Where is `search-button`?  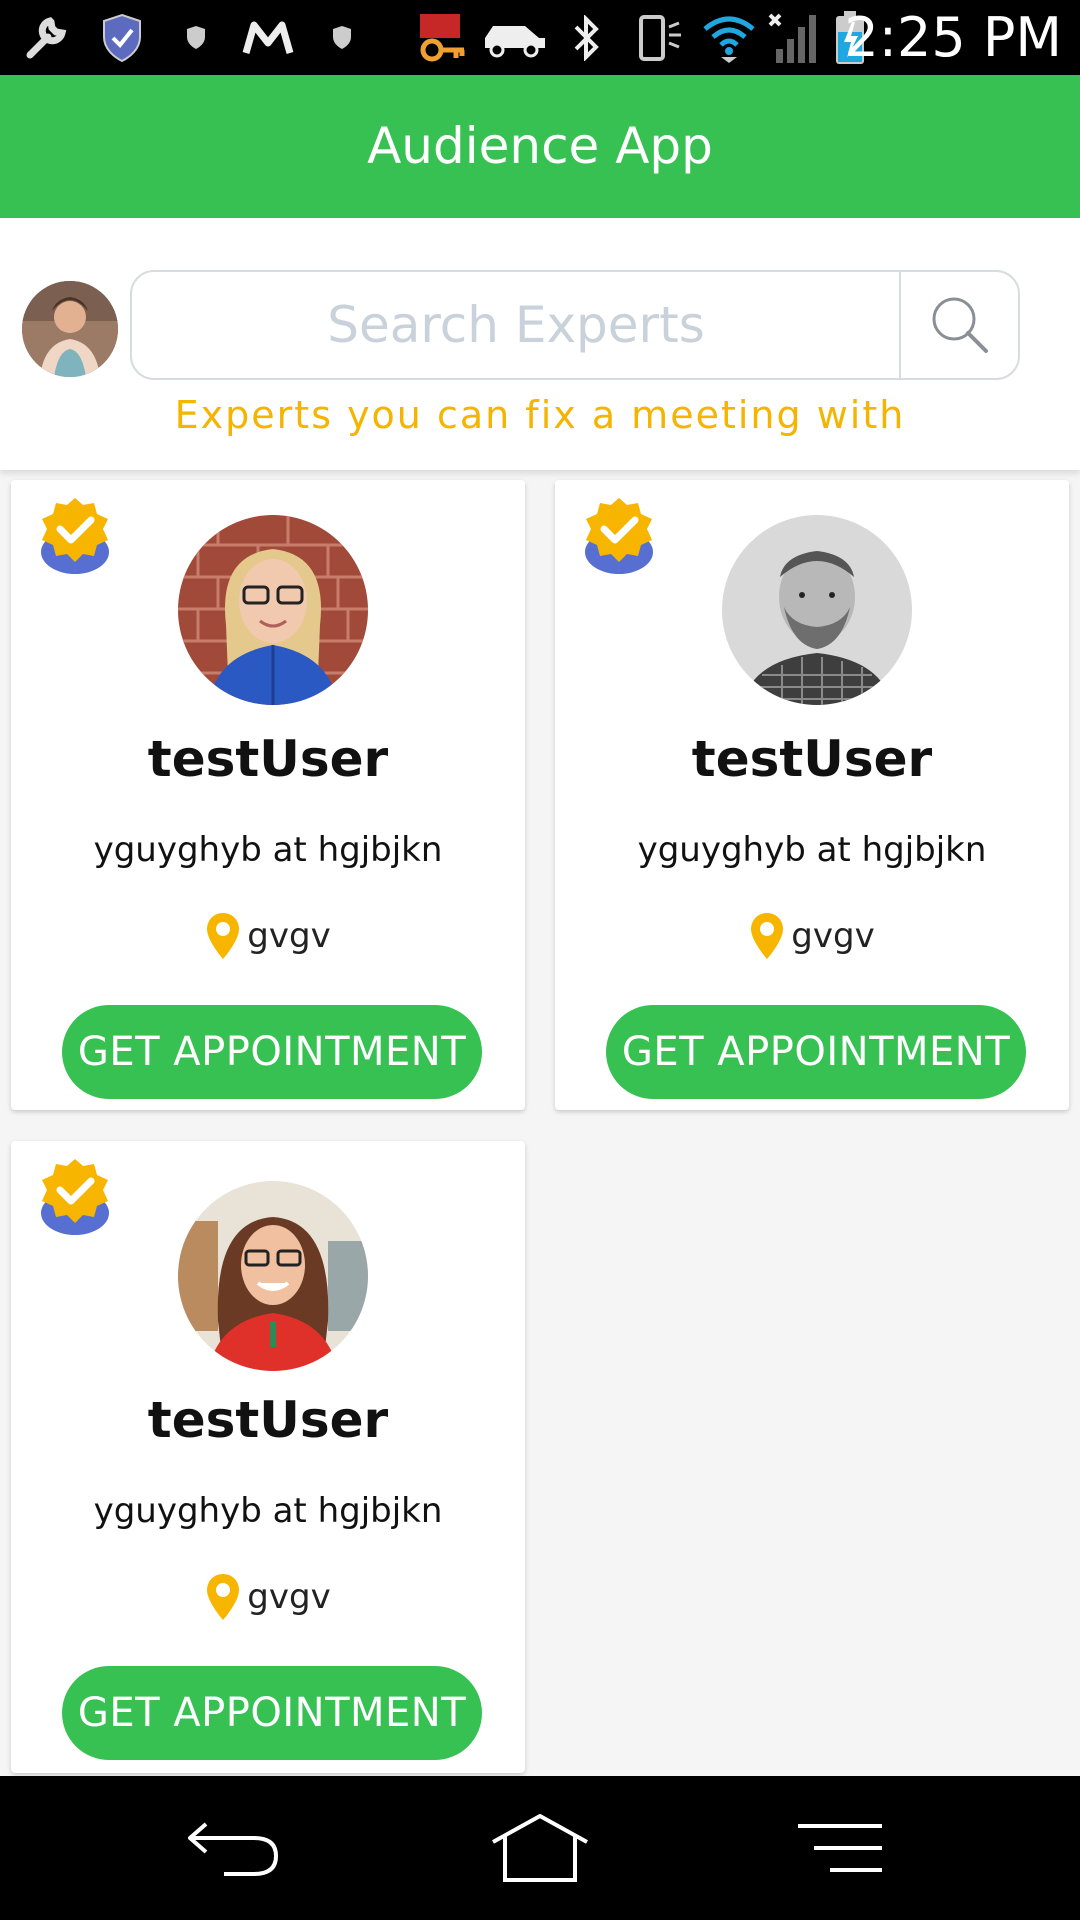
search-button is located at coordinates (959, 325).